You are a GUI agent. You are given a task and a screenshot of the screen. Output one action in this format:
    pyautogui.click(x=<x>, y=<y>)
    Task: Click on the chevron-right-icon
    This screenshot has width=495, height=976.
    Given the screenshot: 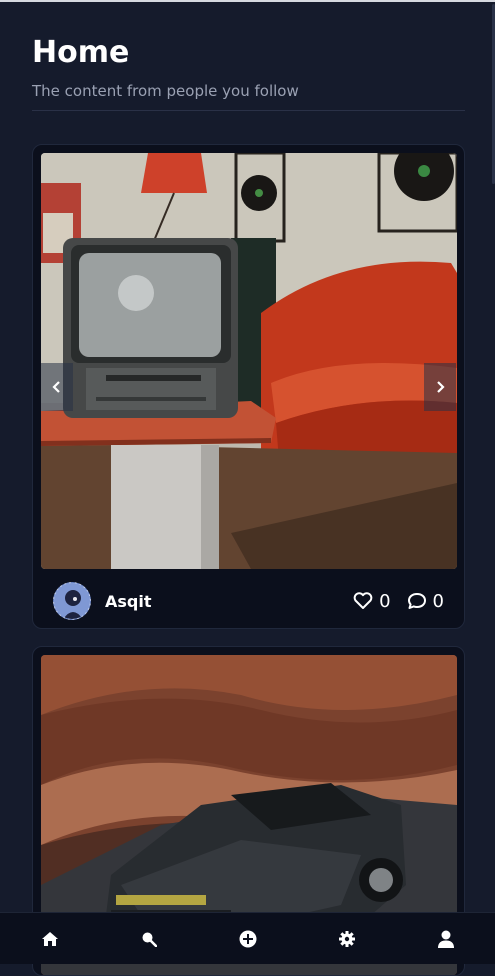 What is the action you would take?
    pyautogui.click(x=441, y=387)
    